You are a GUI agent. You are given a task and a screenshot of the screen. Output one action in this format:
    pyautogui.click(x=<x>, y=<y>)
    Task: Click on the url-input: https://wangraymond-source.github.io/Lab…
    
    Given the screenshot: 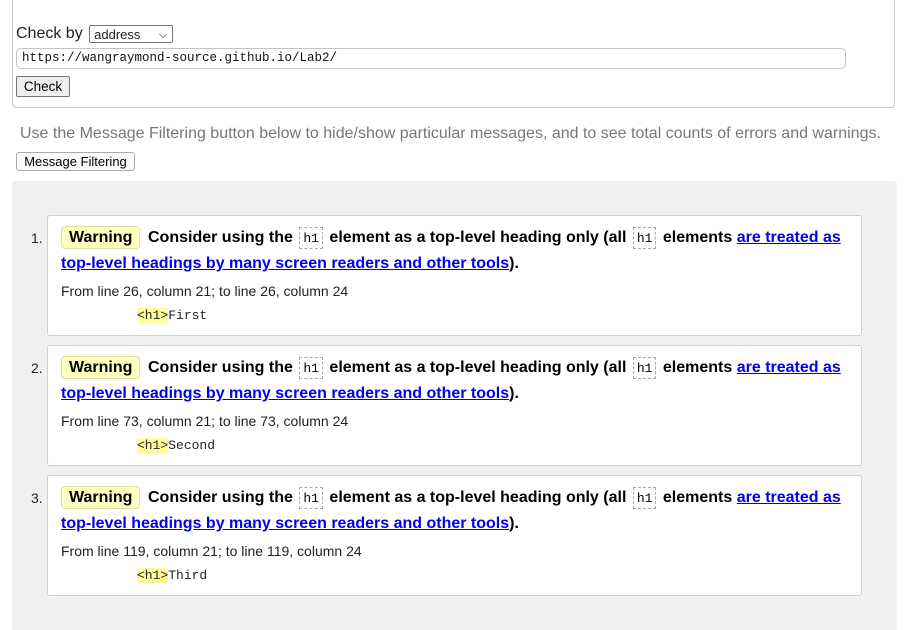 What is the action you would take?
    pyautogui.click(x=431, y=58)
    